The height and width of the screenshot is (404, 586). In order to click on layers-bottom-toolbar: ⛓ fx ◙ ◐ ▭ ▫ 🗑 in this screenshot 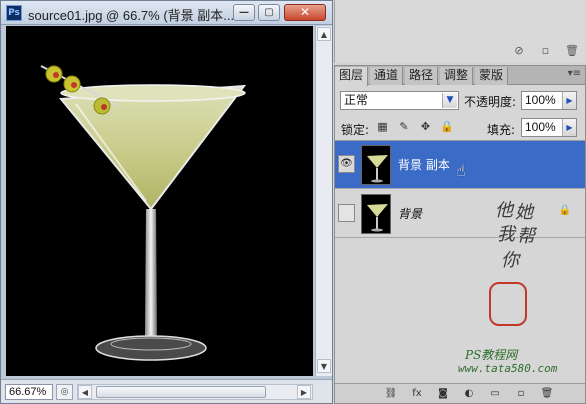, I will do `click(460, 393)`.